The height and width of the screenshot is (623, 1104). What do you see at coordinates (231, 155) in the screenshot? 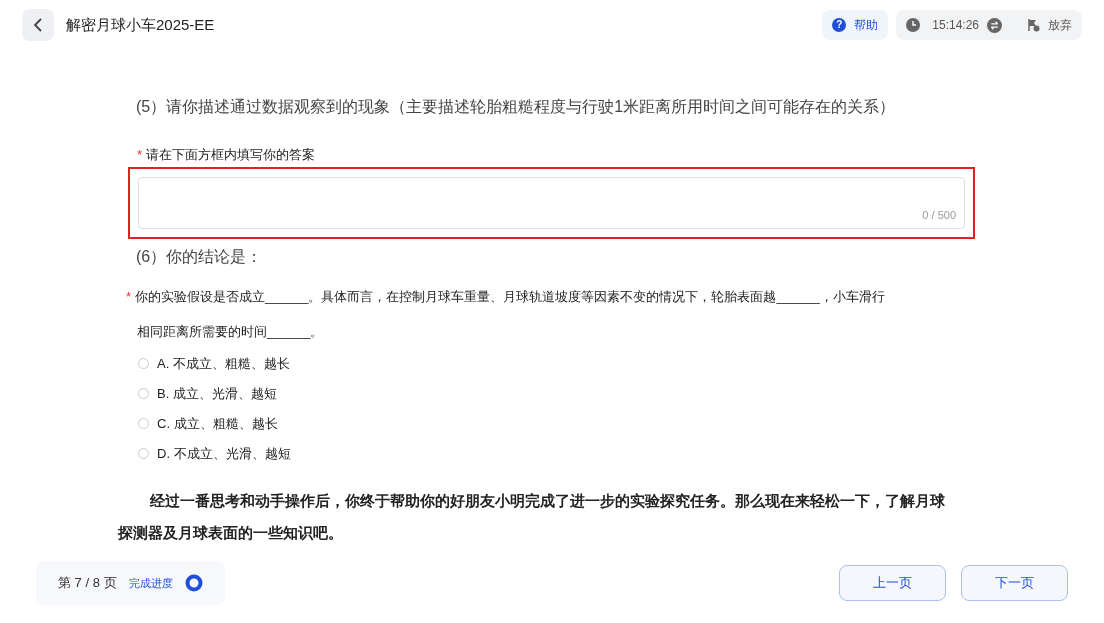
I see `answer-label: 请在下面方框内填写你的答案` at bounding box center [231, 155].